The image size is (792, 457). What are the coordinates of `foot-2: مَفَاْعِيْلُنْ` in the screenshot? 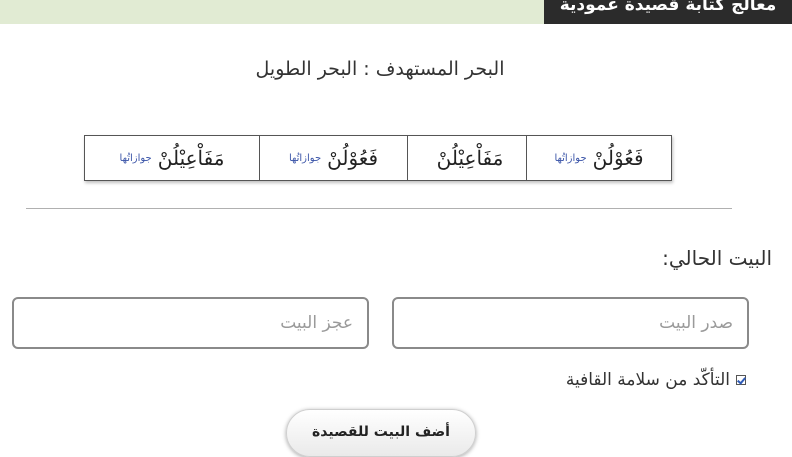 It's located at (466, 158).